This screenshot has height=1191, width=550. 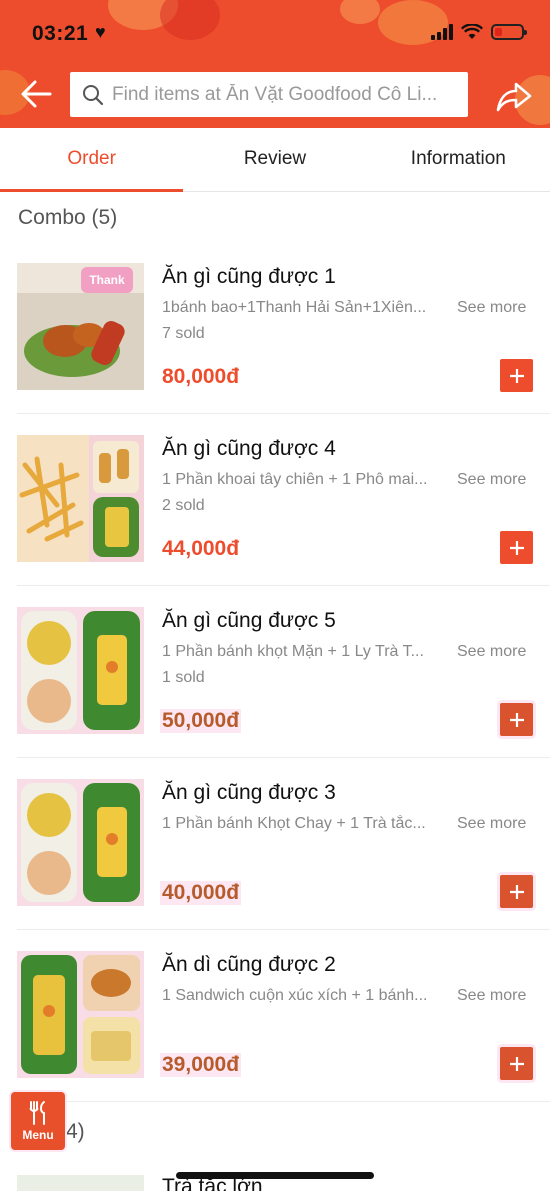 What do you see at coordinates (275, 64) in the screenshot?
I see `shop-header: 03:21 ♥` at bounding box center [275, 64].